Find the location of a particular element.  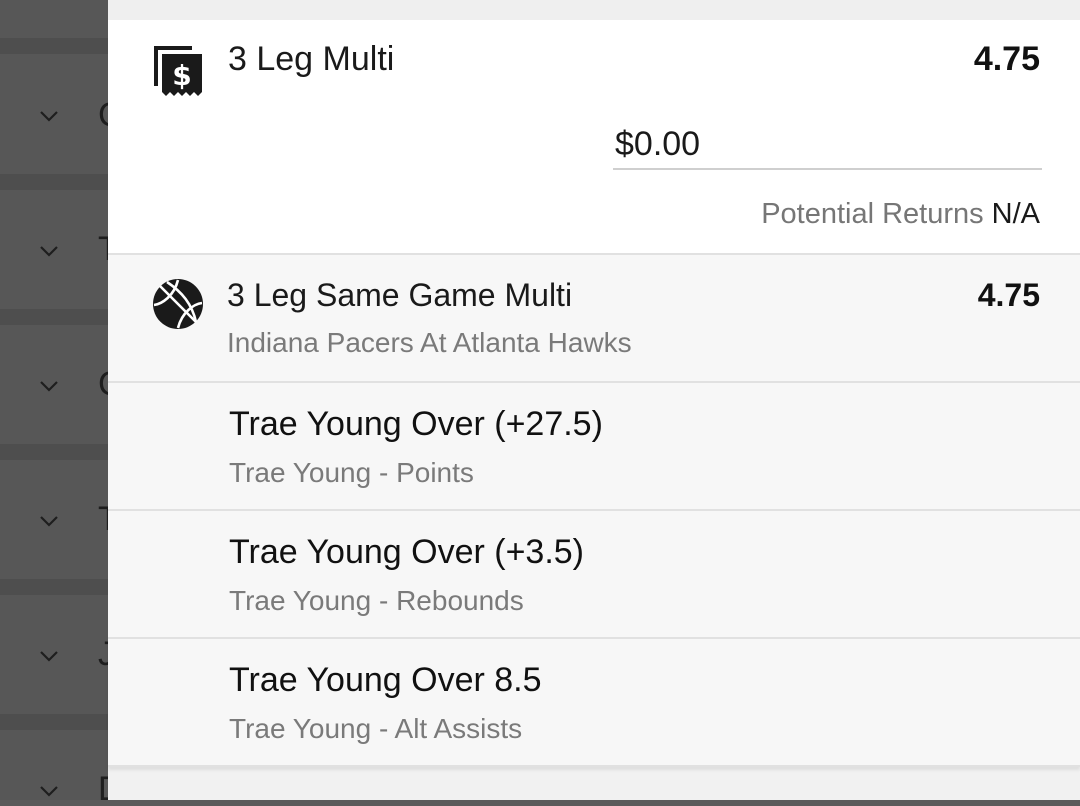

event-name: Indiana Pacers At Atlanta Hawks is located at coordinates (429, 342).